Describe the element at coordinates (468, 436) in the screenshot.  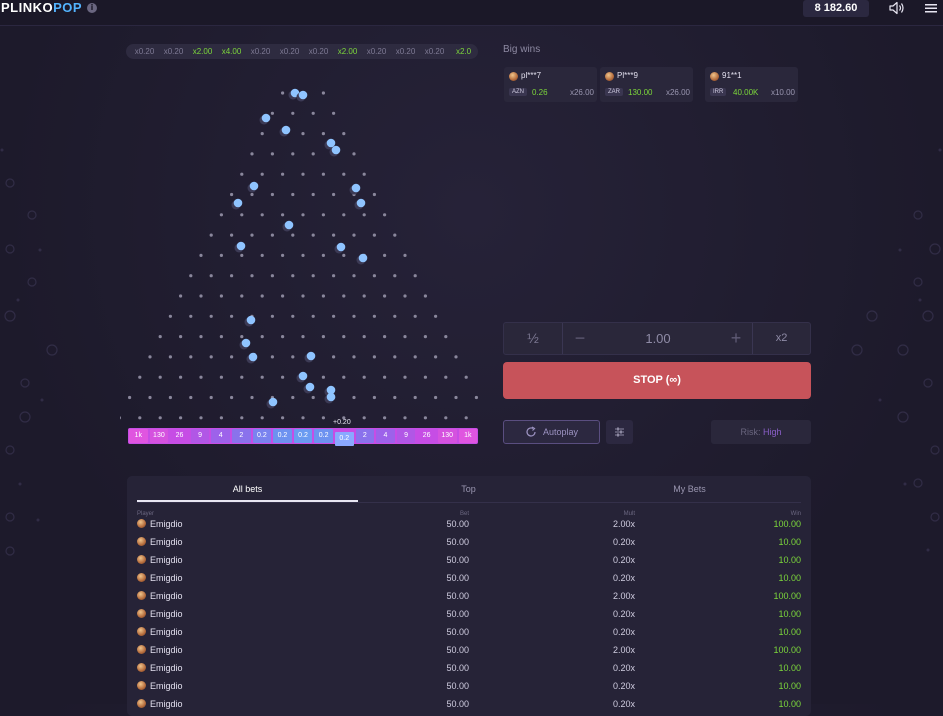
I see `multiplier-slot: 1k` at that location.